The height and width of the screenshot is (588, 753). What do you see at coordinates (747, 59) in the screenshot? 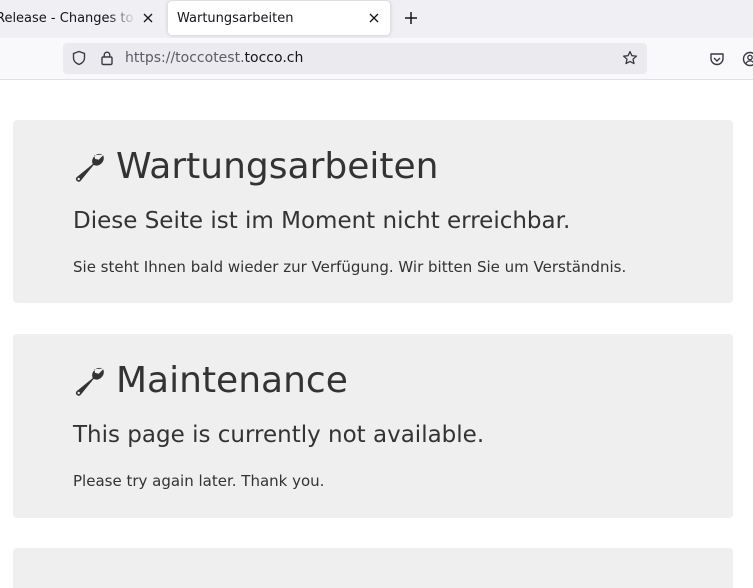
I see `account-icon` at bounding box center [747, 59].